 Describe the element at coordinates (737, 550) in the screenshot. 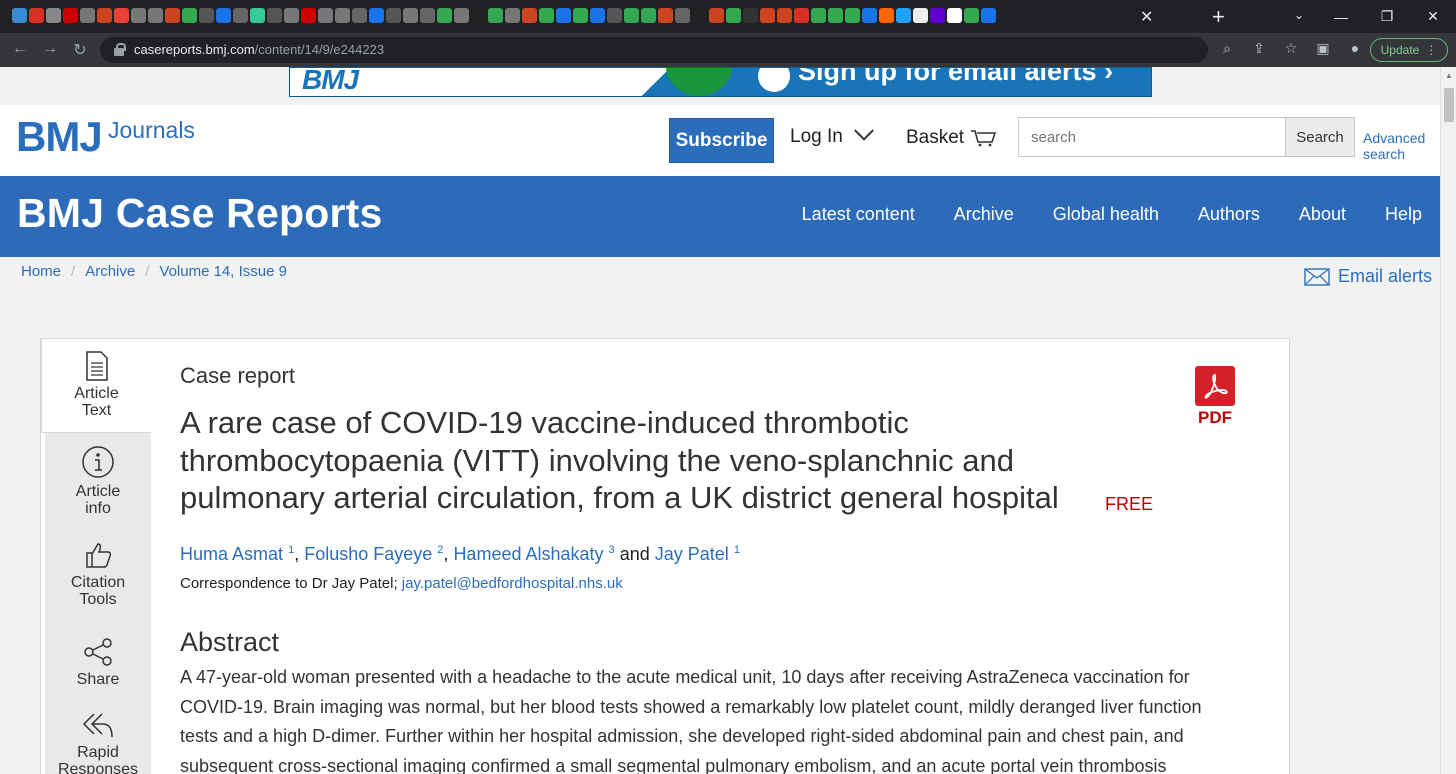

I see `author-affiliation: 1` at that location.